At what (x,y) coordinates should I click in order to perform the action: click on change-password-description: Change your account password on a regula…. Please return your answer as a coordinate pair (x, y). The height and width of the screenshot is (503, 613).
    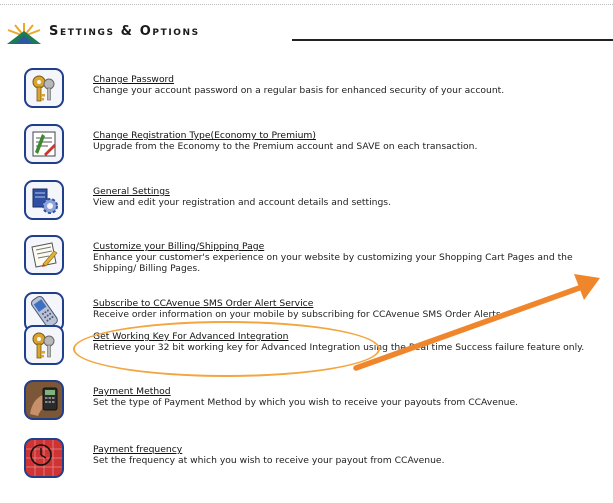
    Looking at the image, I should click on (299, 90).